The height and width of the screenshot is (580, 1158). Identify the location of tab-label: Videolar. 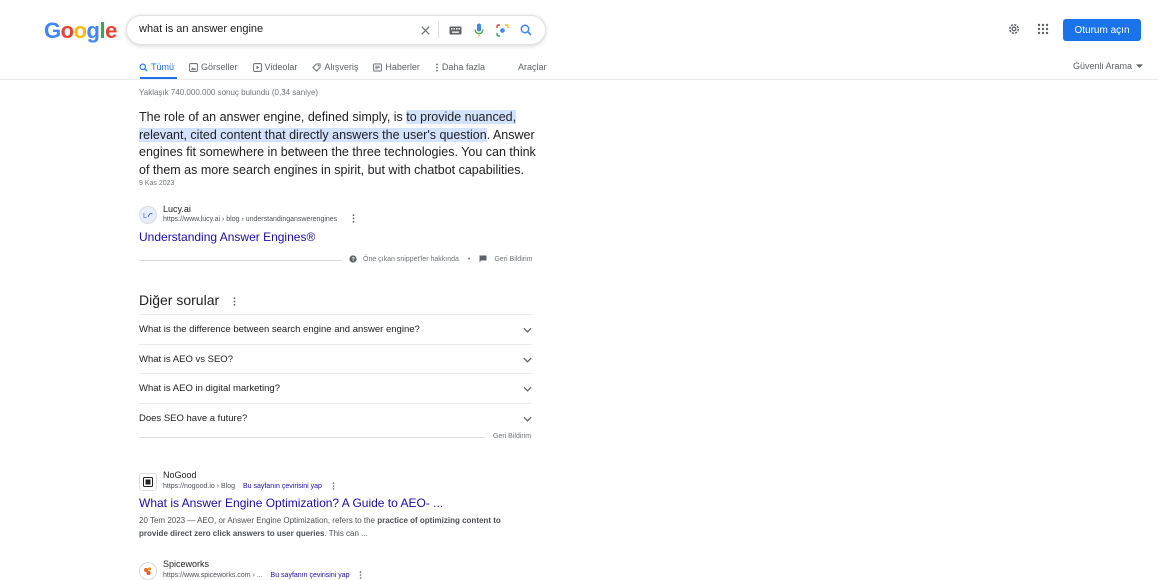
(281, 67).